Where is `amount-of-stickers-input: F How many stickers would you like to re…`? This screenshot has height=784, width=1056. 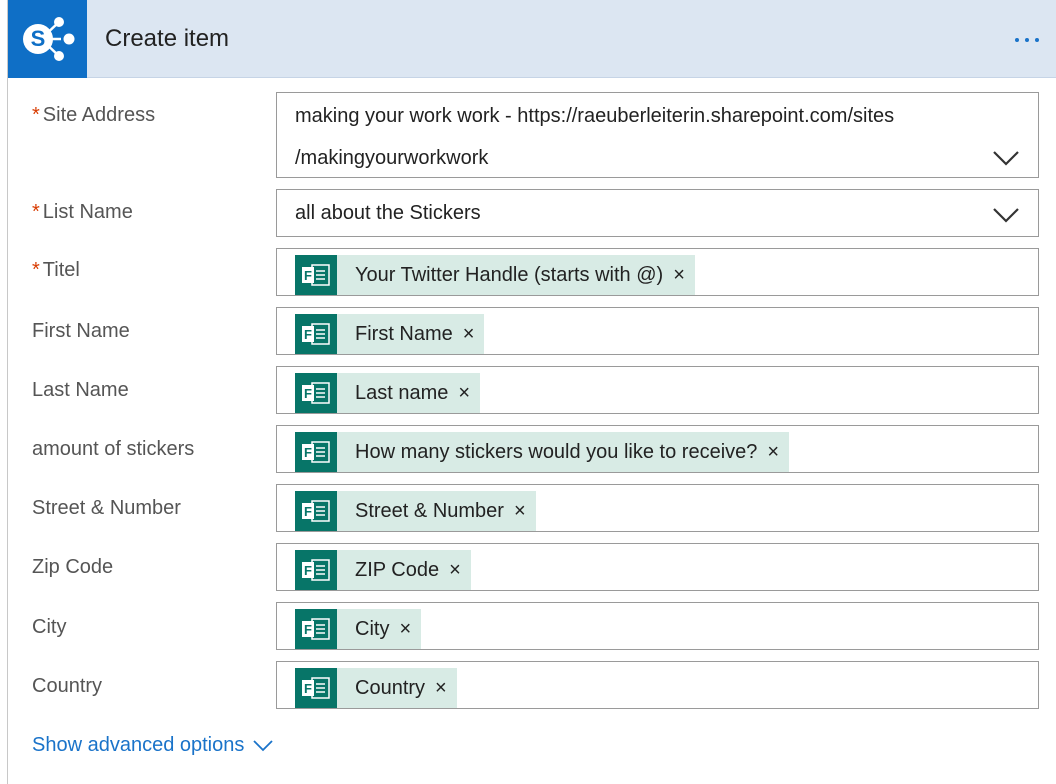
amount-of-stickers-input: F How many stickers would you like to re… is located at coordinates (657, 449).